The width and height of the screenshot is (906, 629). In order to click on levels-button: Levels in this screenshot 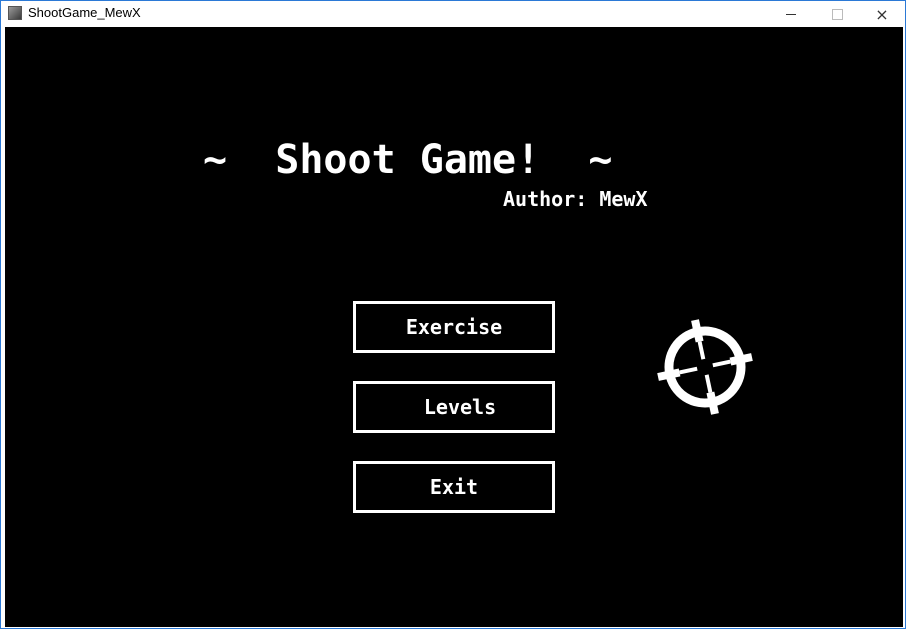, I will do `click(454, 407)`.